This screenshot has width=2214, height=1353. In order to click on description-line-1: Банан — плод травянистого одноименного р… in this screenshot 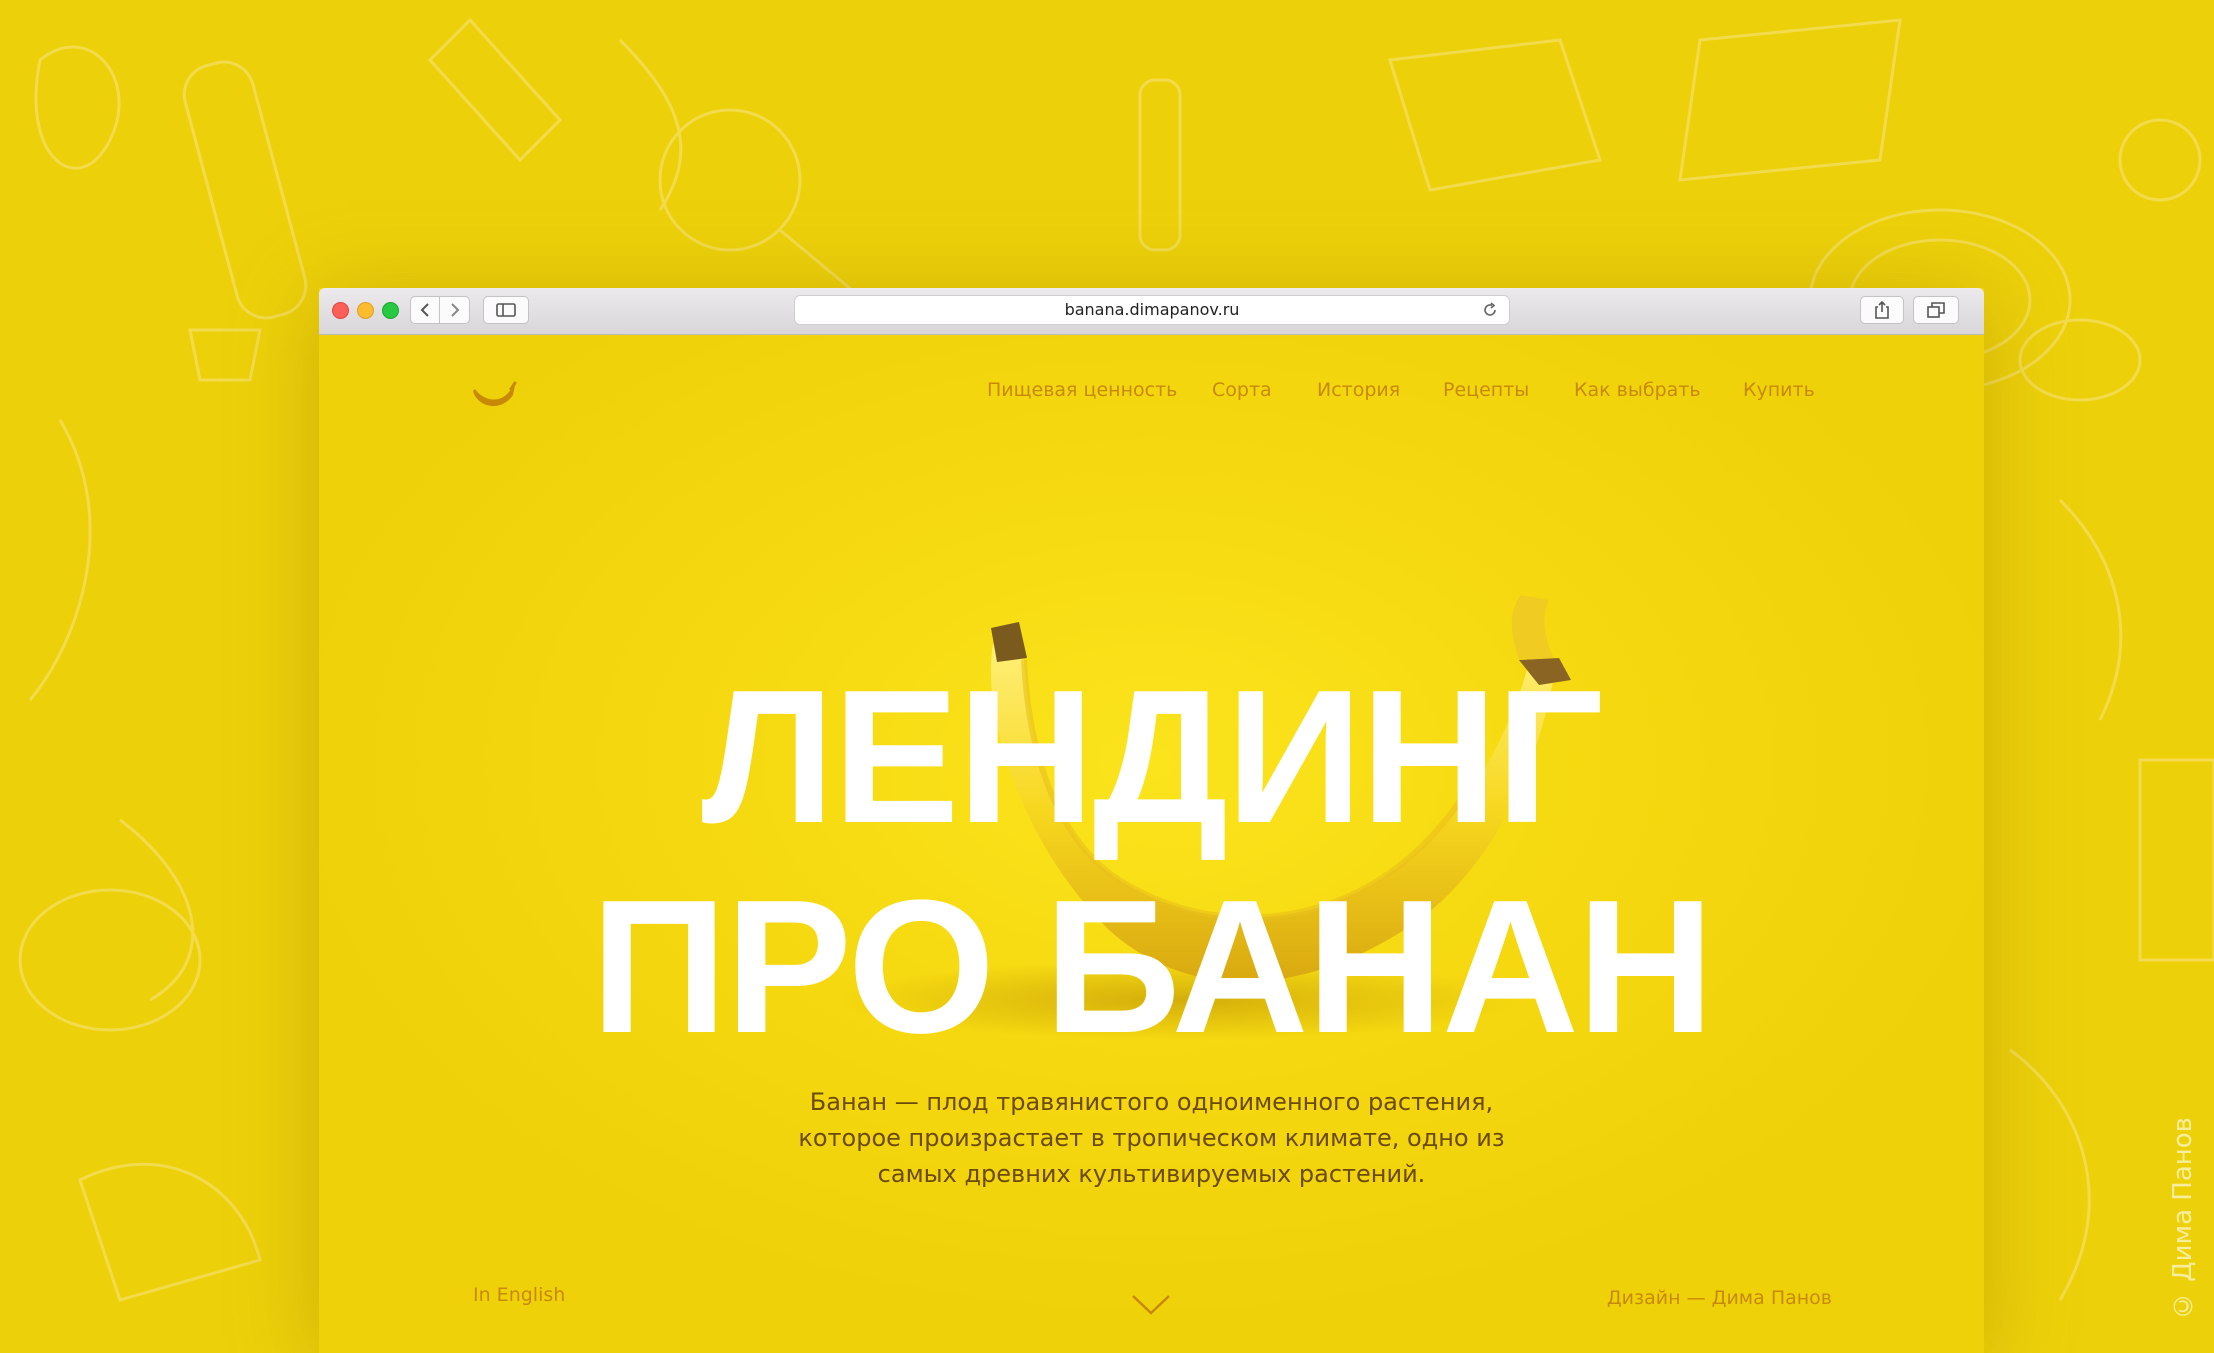, I will do `click(1151, 1102)`.